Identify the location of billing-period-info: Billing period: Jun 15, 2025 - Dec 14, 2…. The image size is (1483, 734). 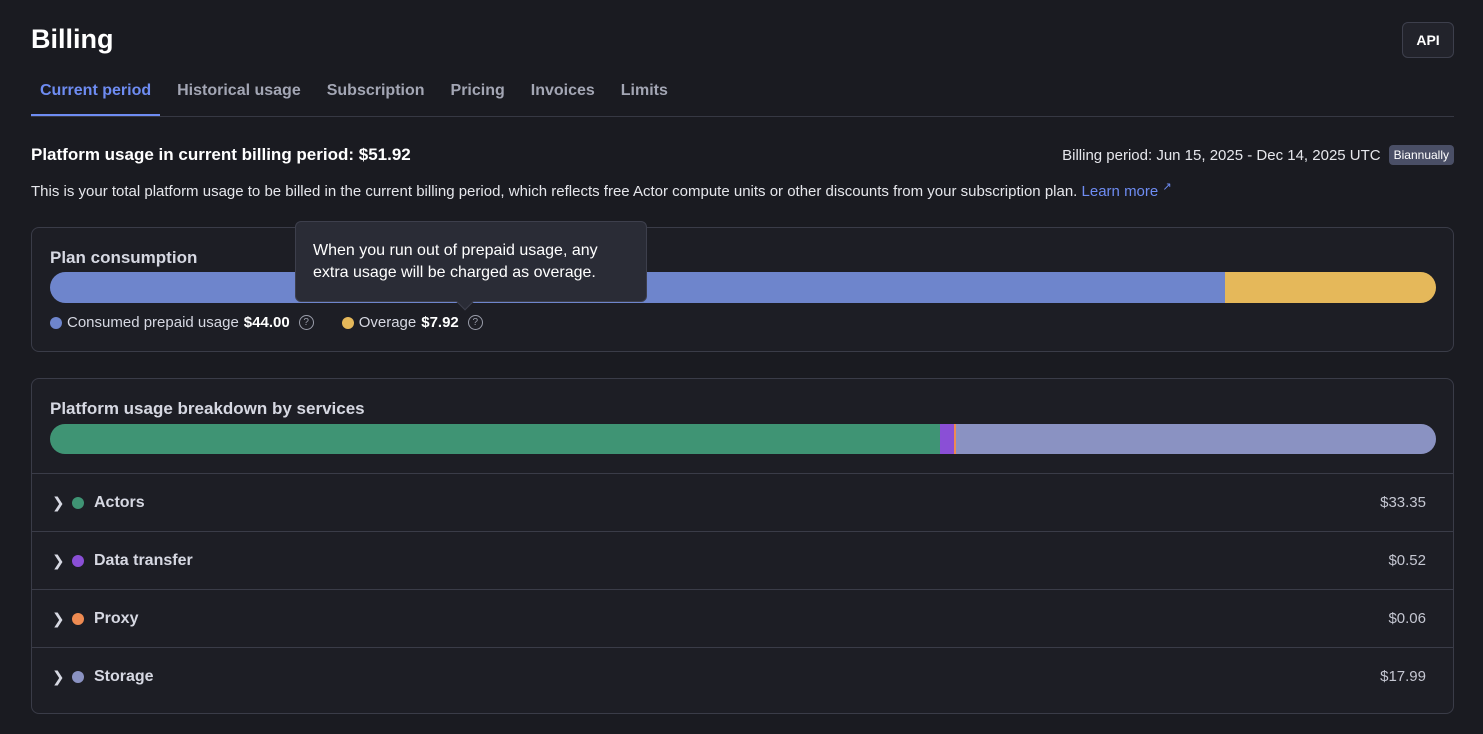
(1258, 155).